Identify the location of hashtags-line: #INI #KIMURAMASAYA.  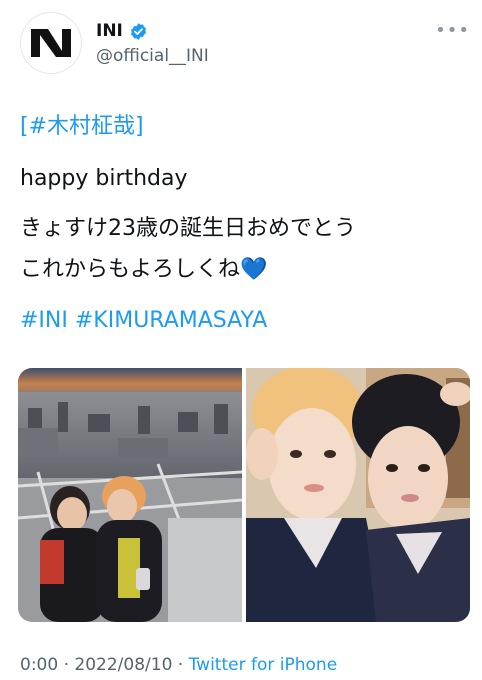
(143, 321).